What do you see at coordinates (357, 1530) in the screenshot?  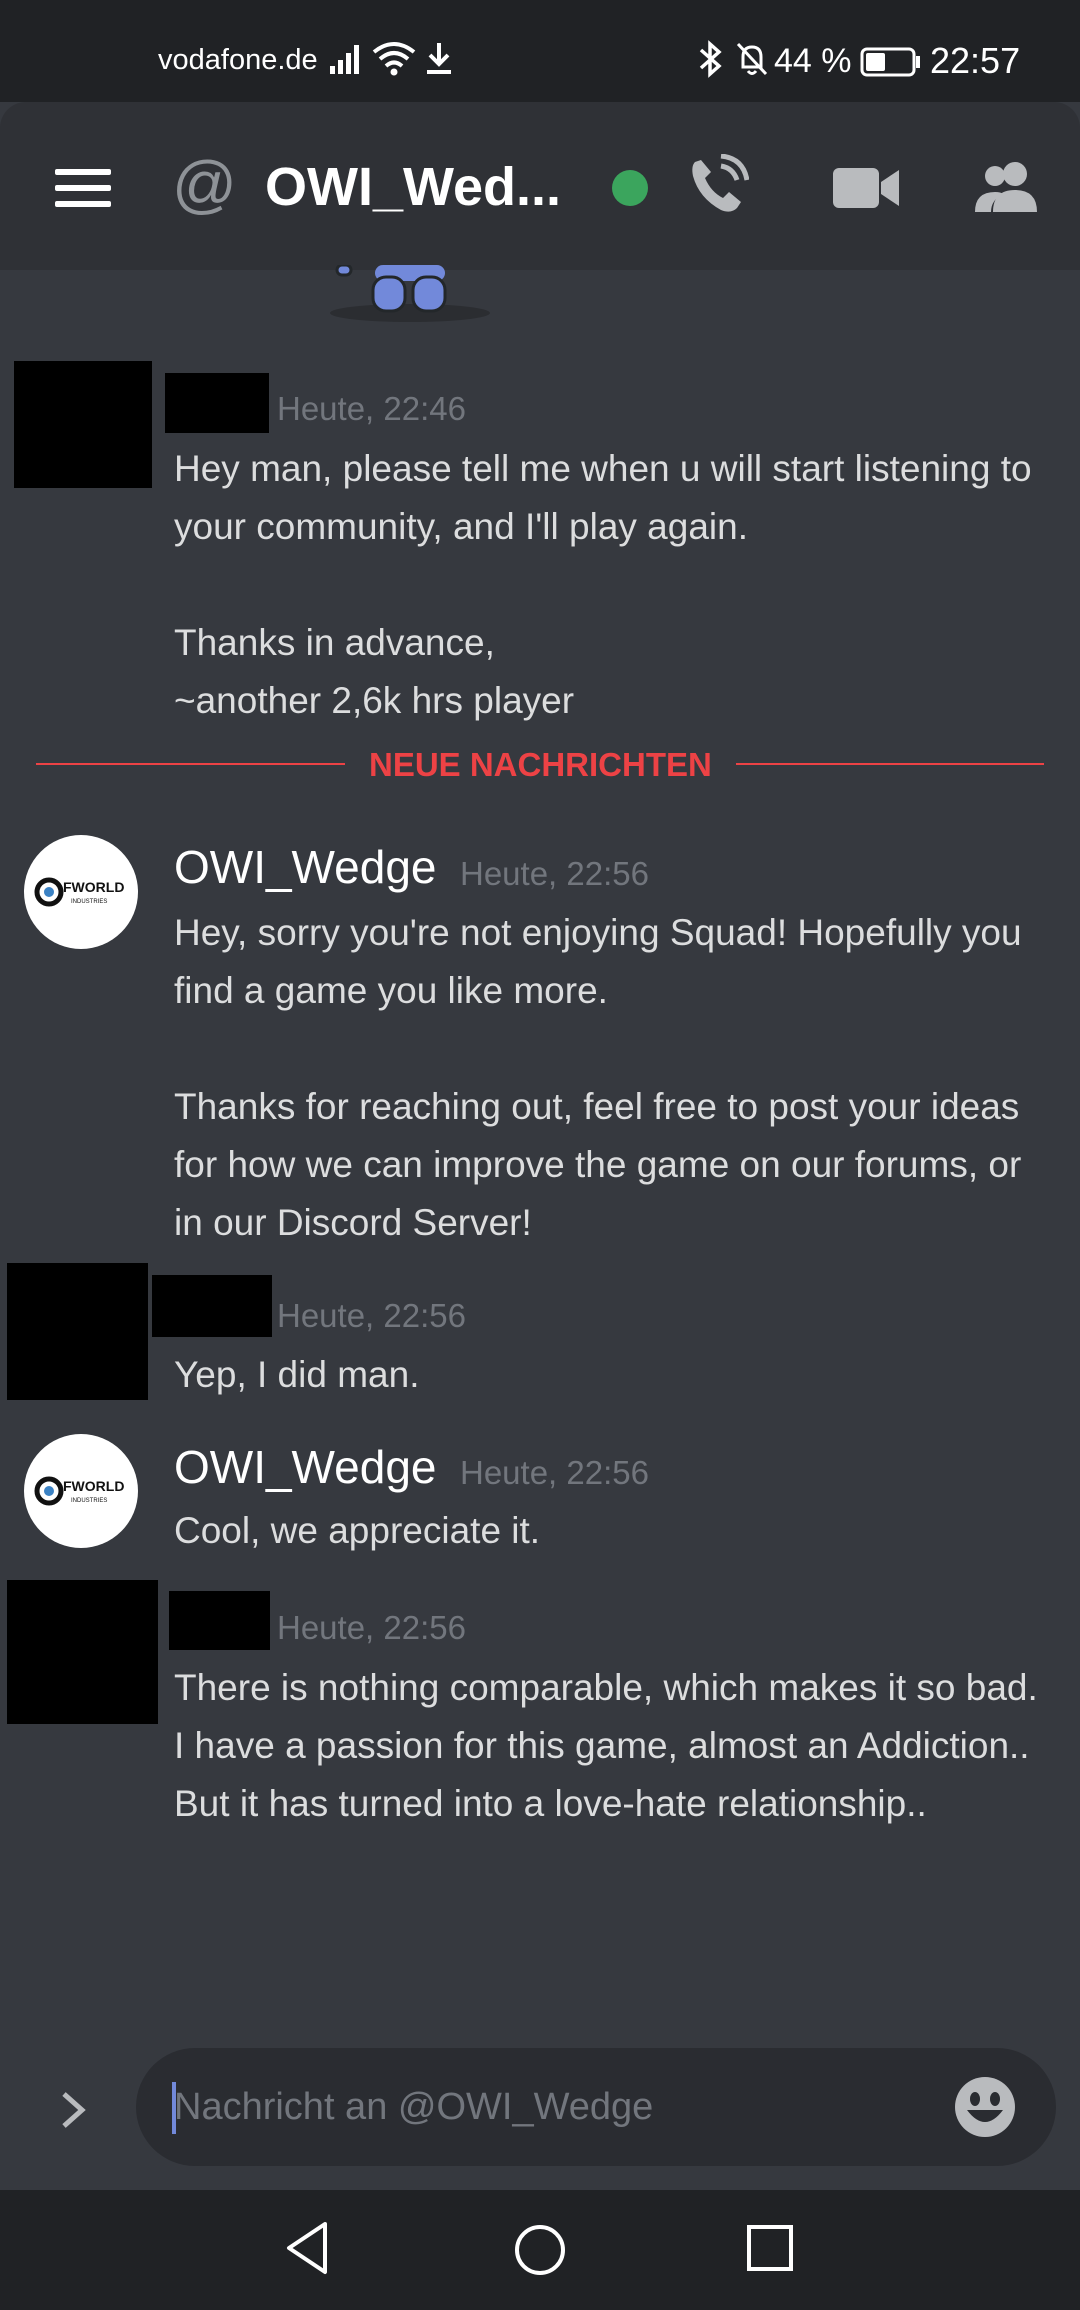 I see `message-content: Cool, we appreciate it.` at bounding box center [357, 1530].